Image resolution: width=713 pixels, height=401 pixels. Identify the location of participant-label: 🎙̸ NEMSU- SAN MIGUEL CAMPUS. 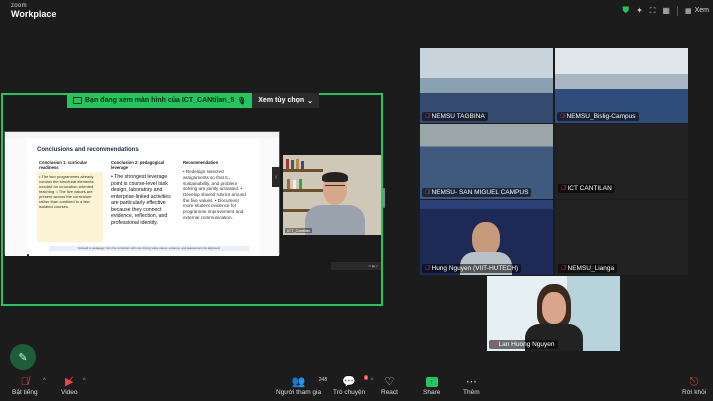
(477, 192).